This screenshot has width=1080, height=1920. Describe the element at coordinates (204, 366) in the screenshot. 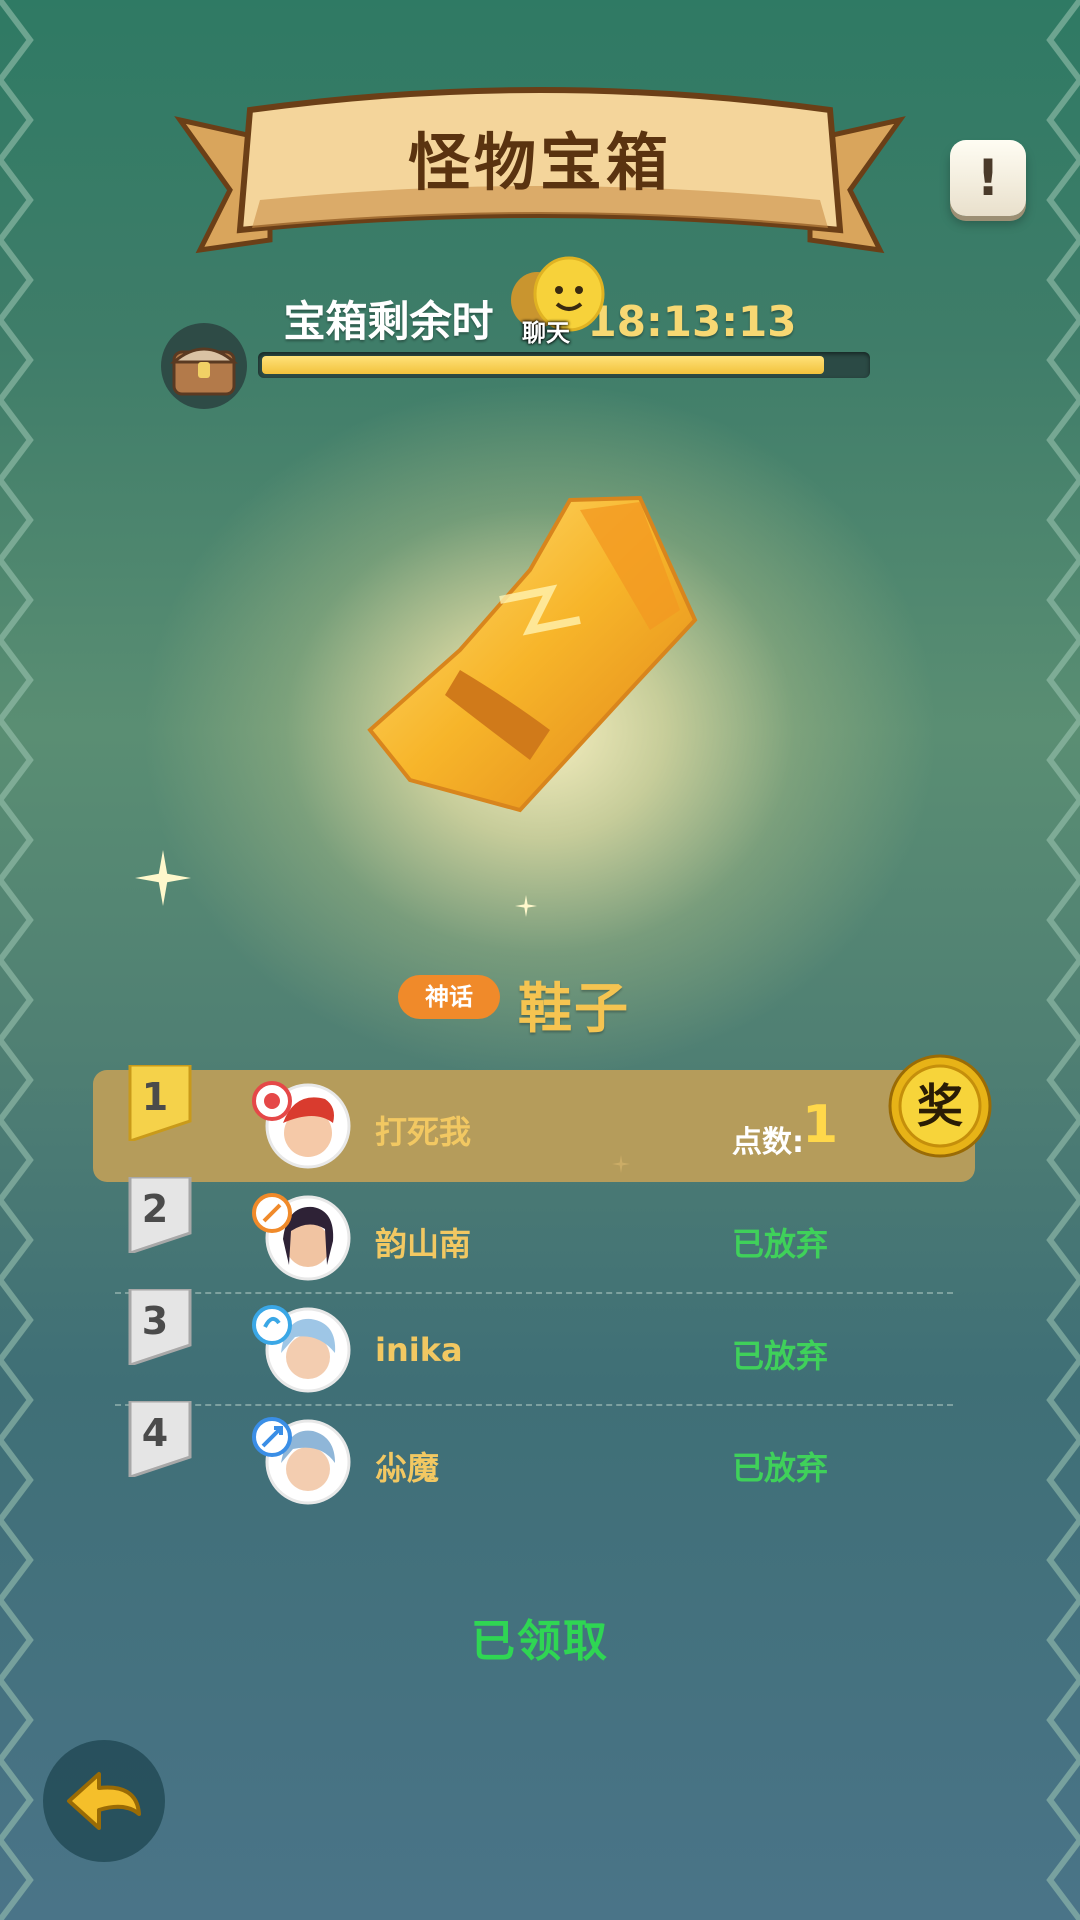

I see `treasure-chest-icon` at that location.